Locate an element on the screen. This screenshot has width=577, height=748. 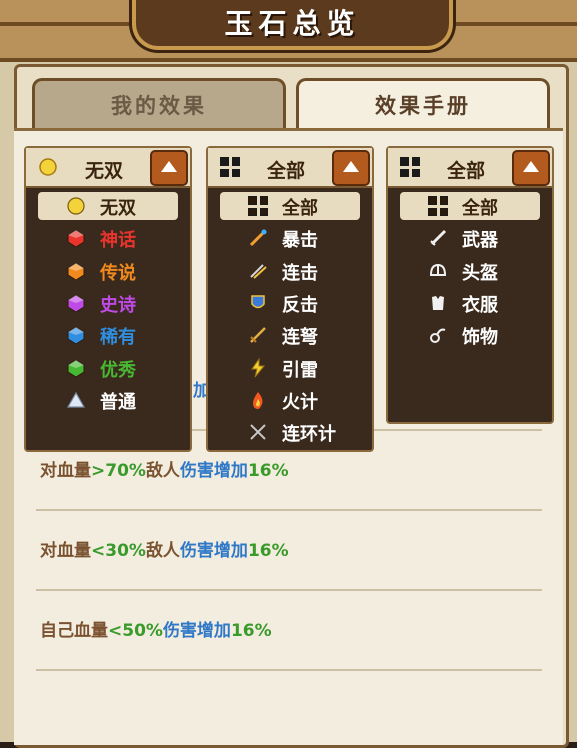
option-label: 稀有 is located at coordinates (118, 338).